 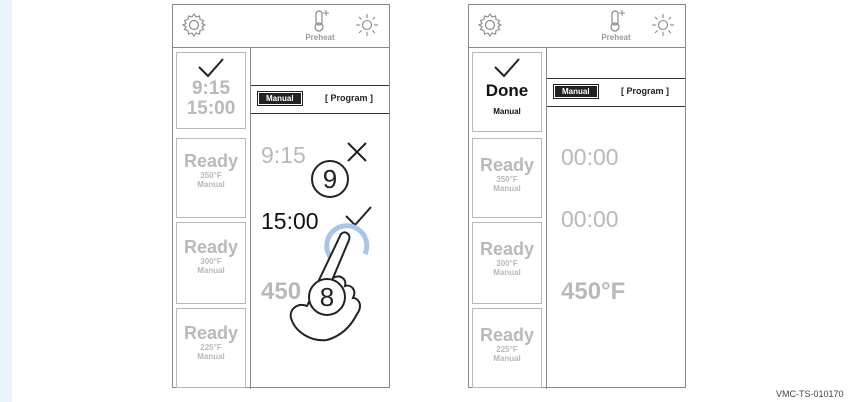 I want to click on start-time-value: 00:00, so click(x=590, y=157).